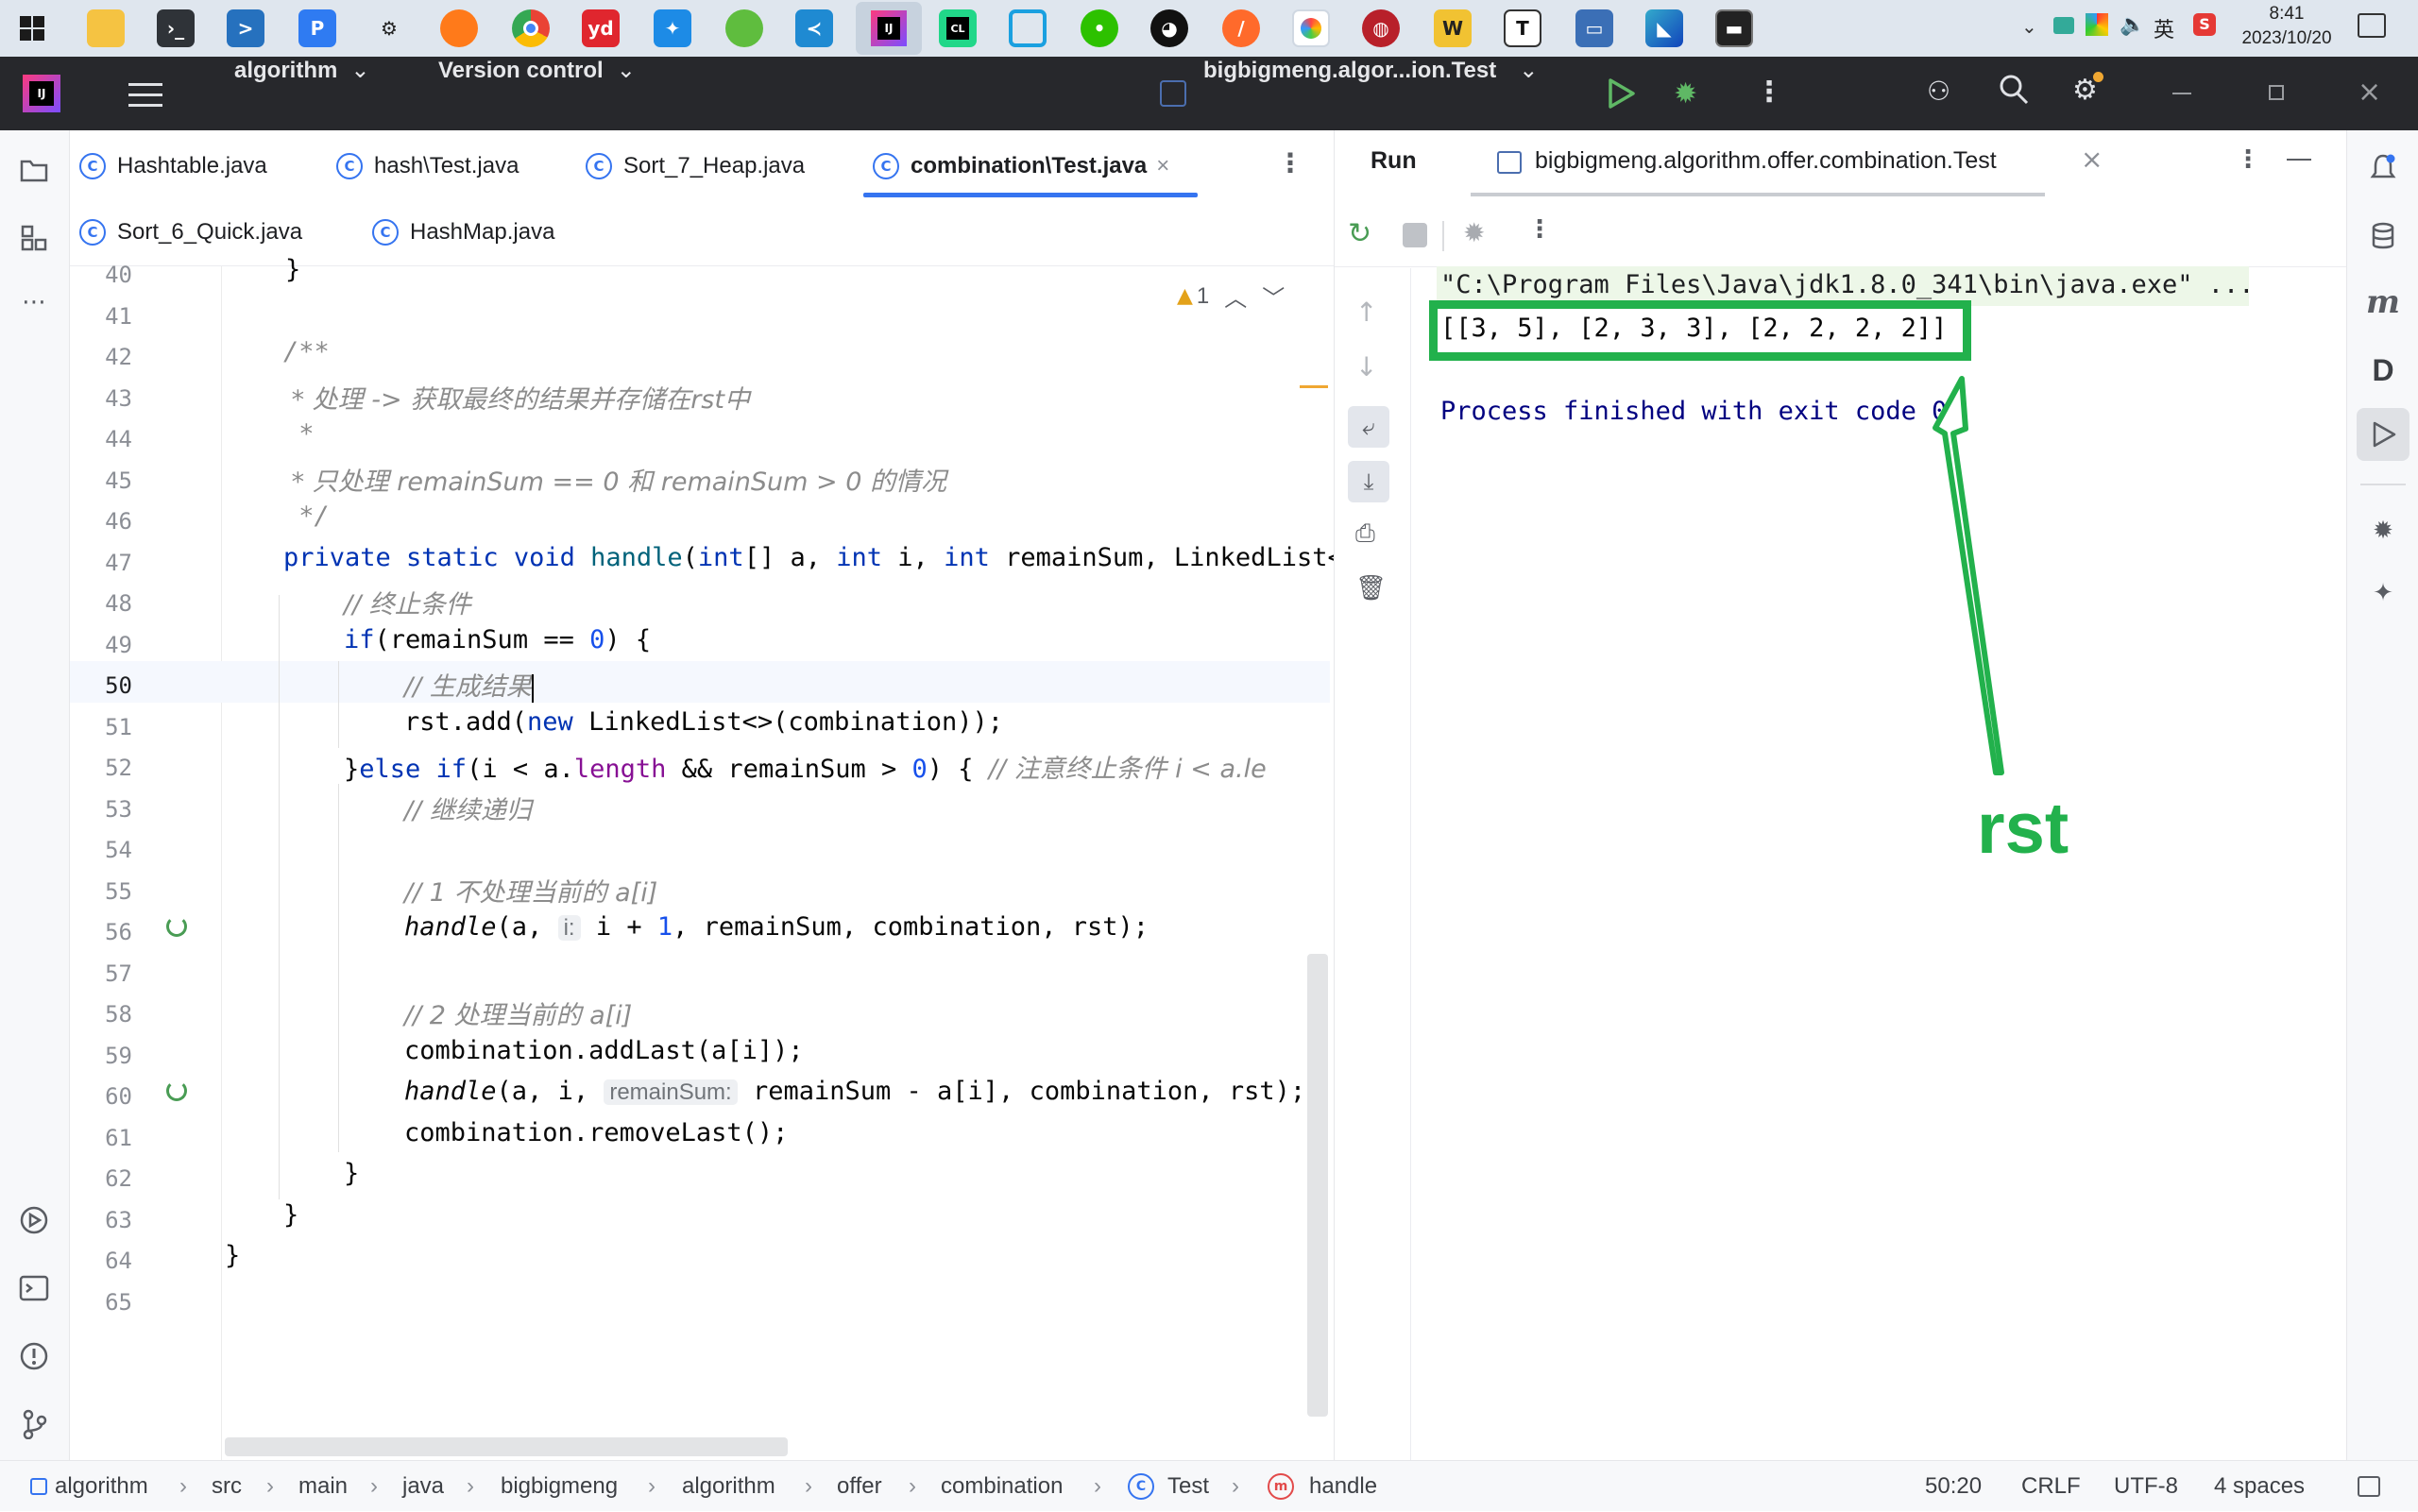  Describe the element at coordinates (34, 238) in the screenshot. I see `structure-icon` at that location.